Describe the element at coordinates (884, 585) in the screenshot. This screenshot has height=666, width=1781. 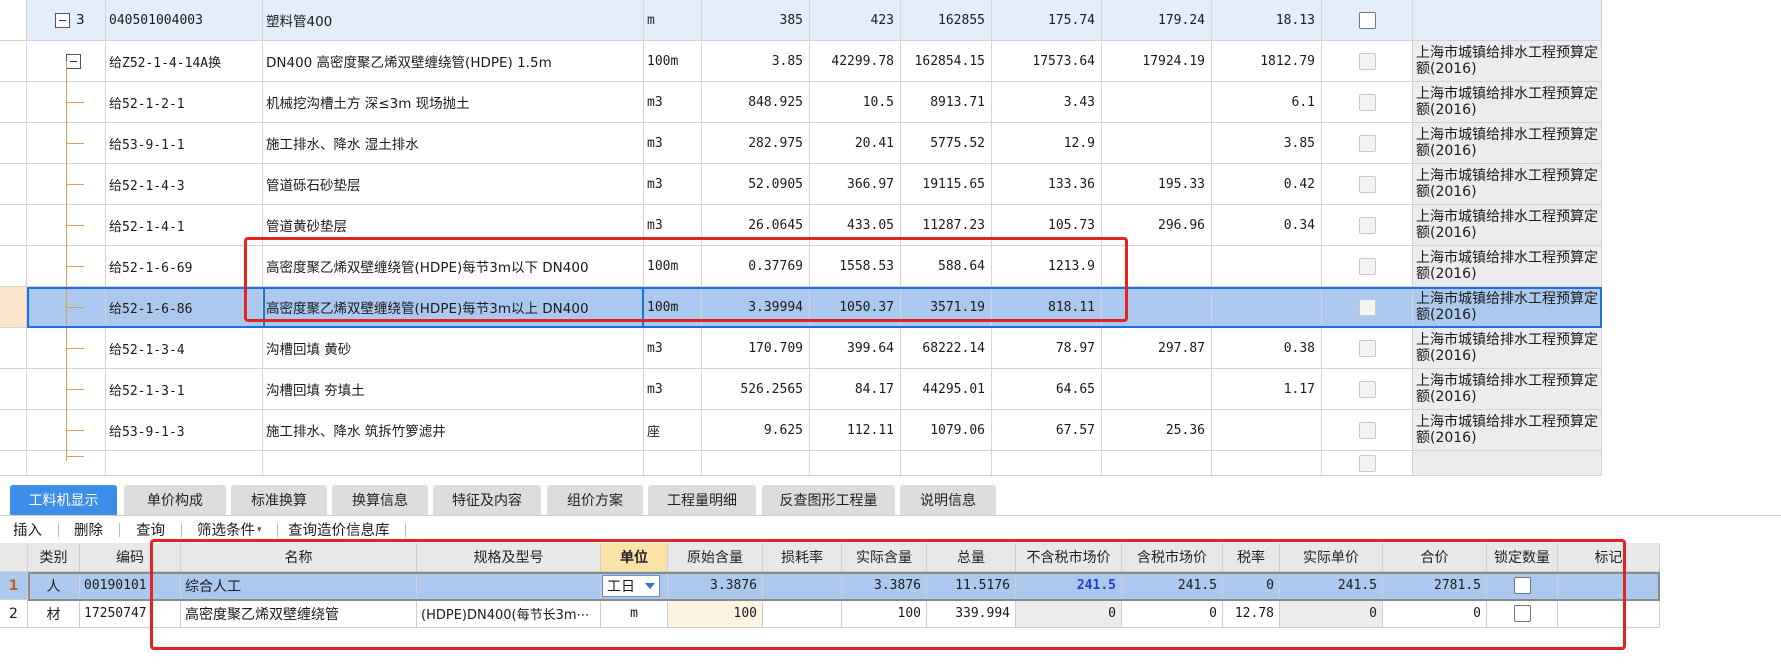
I see `actual-content: 3.3876` at that location.